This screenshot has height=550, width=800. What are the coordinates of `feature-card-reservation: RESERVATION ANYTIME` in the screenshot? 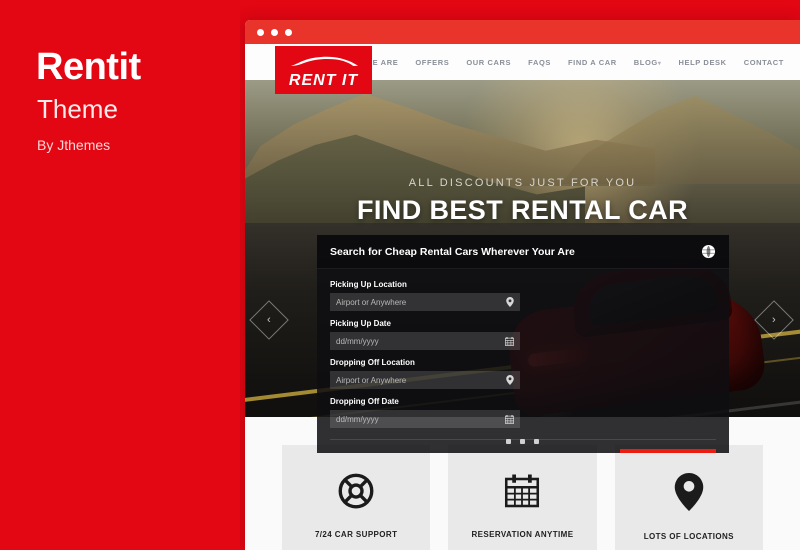 It's located at (522, 497).